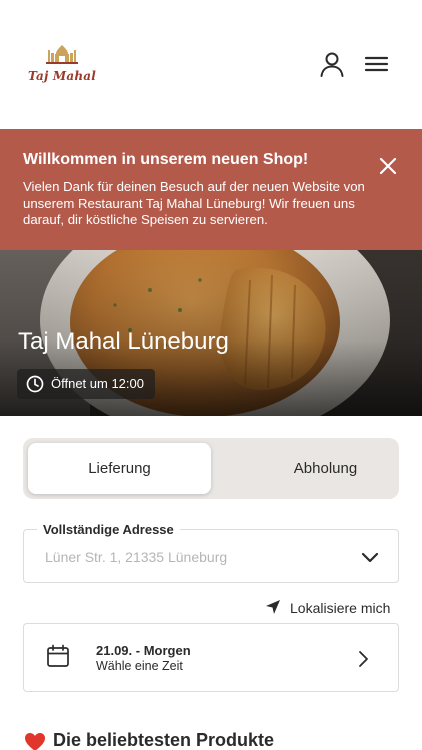  I want to click on locate-me-button: Lokalisiere mich, so click(327, 608).